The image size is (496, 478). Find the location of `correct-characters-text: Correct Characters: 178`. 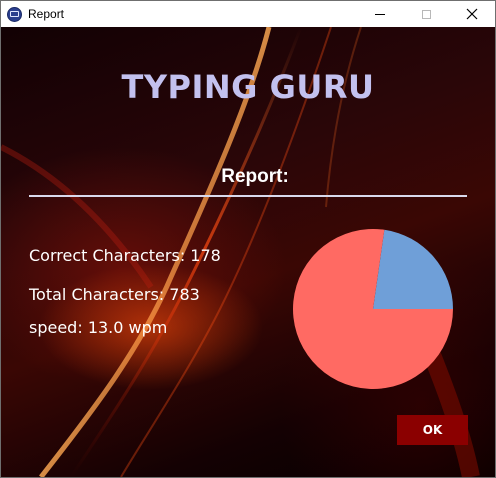

correct-characters-text: Correct Characters: 178 is located at coordinates (125, 255).